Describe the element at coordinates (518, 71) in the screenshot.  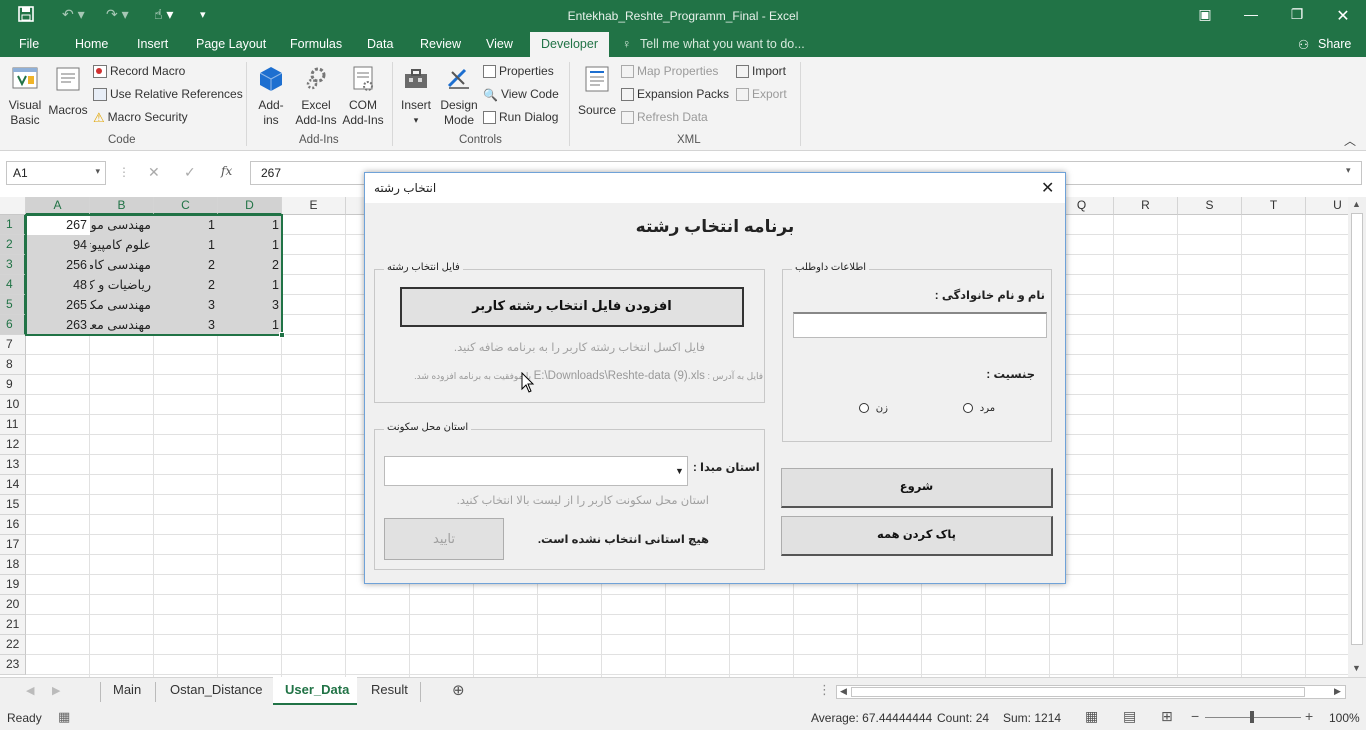
I see `properties-button: Properties` at that location.